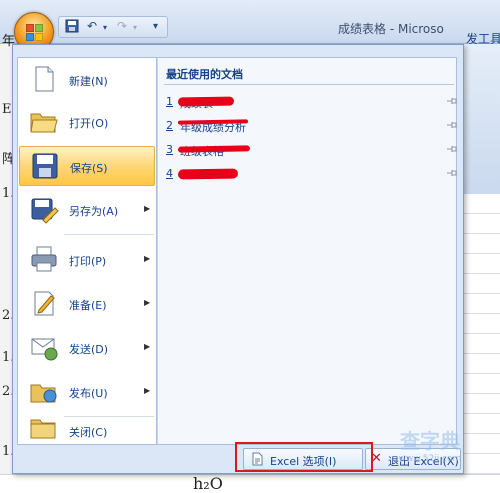  Describe the element at coordinates (113, 27) in the screenshot. I see `quick-access-toolbar: ↶ ▾ ↷ ▾ ▾` at that location.